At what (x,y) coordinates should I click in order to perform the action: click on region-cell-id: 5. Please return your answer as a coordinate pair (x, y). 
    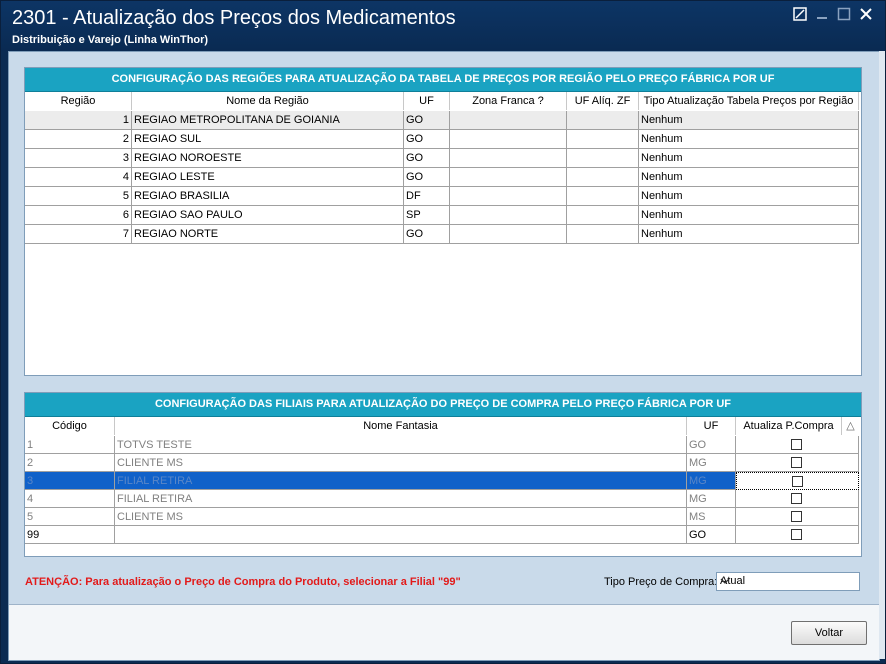
    Looking at the image, I should click on (78, 196).